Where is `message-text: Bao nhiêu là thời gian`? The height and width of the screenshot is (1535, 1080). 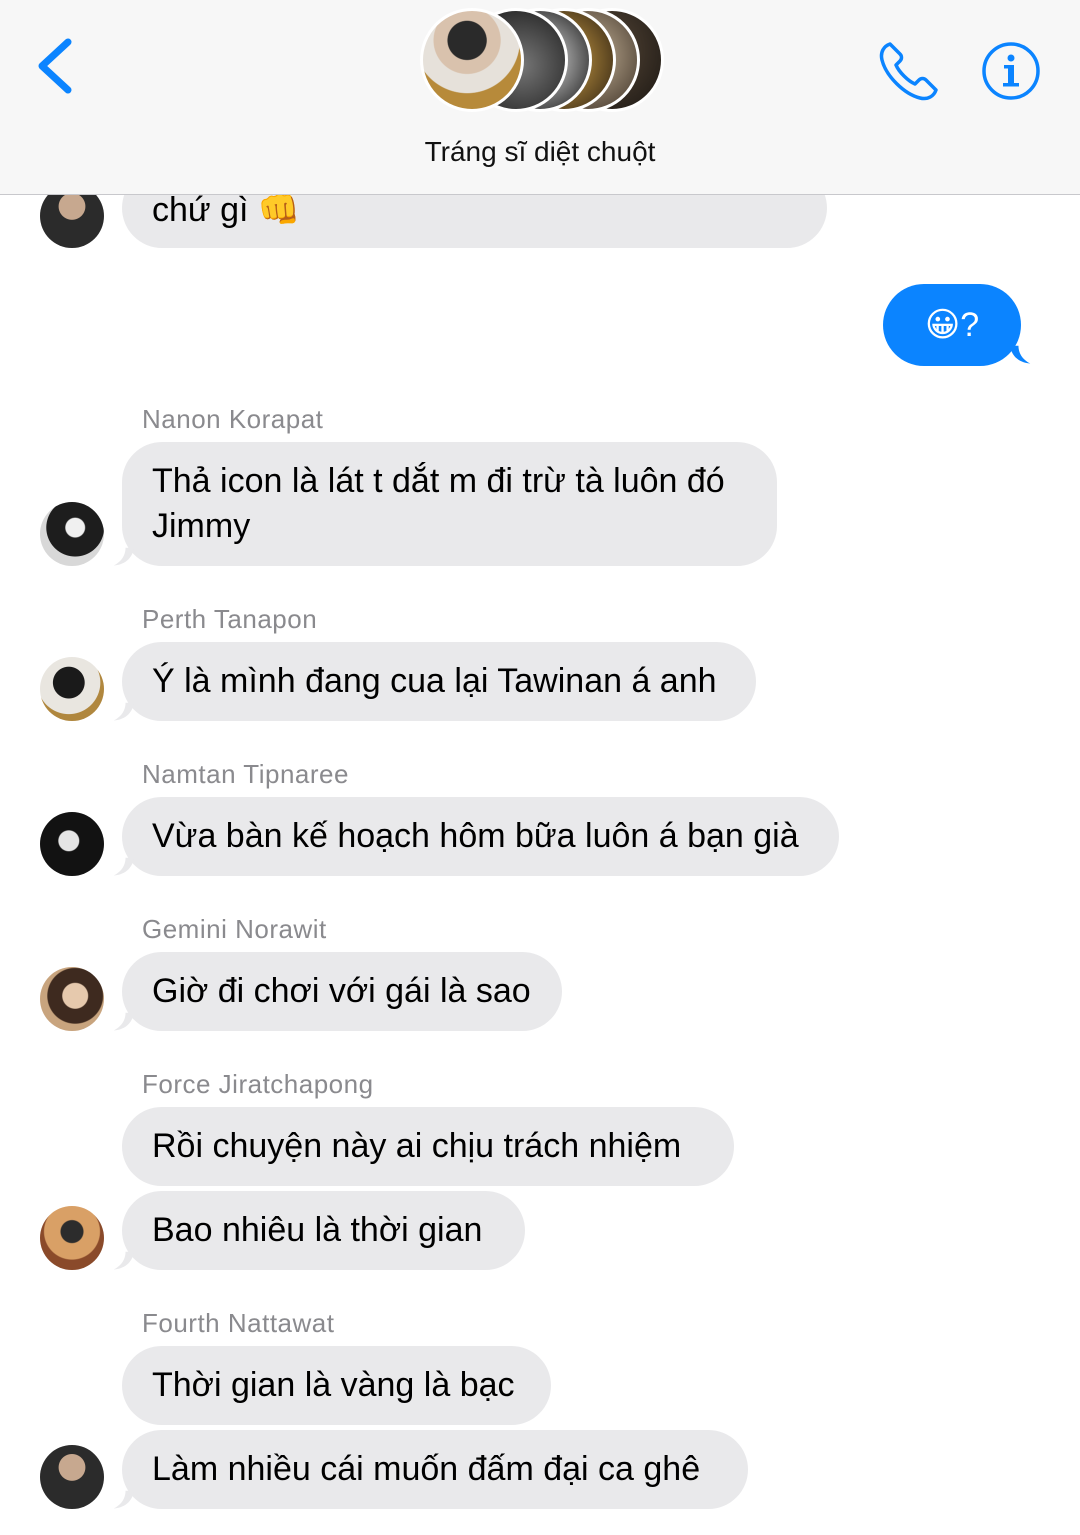 message-text: Bao nhiêu là thời gian is located at coordinates (317, 1230).